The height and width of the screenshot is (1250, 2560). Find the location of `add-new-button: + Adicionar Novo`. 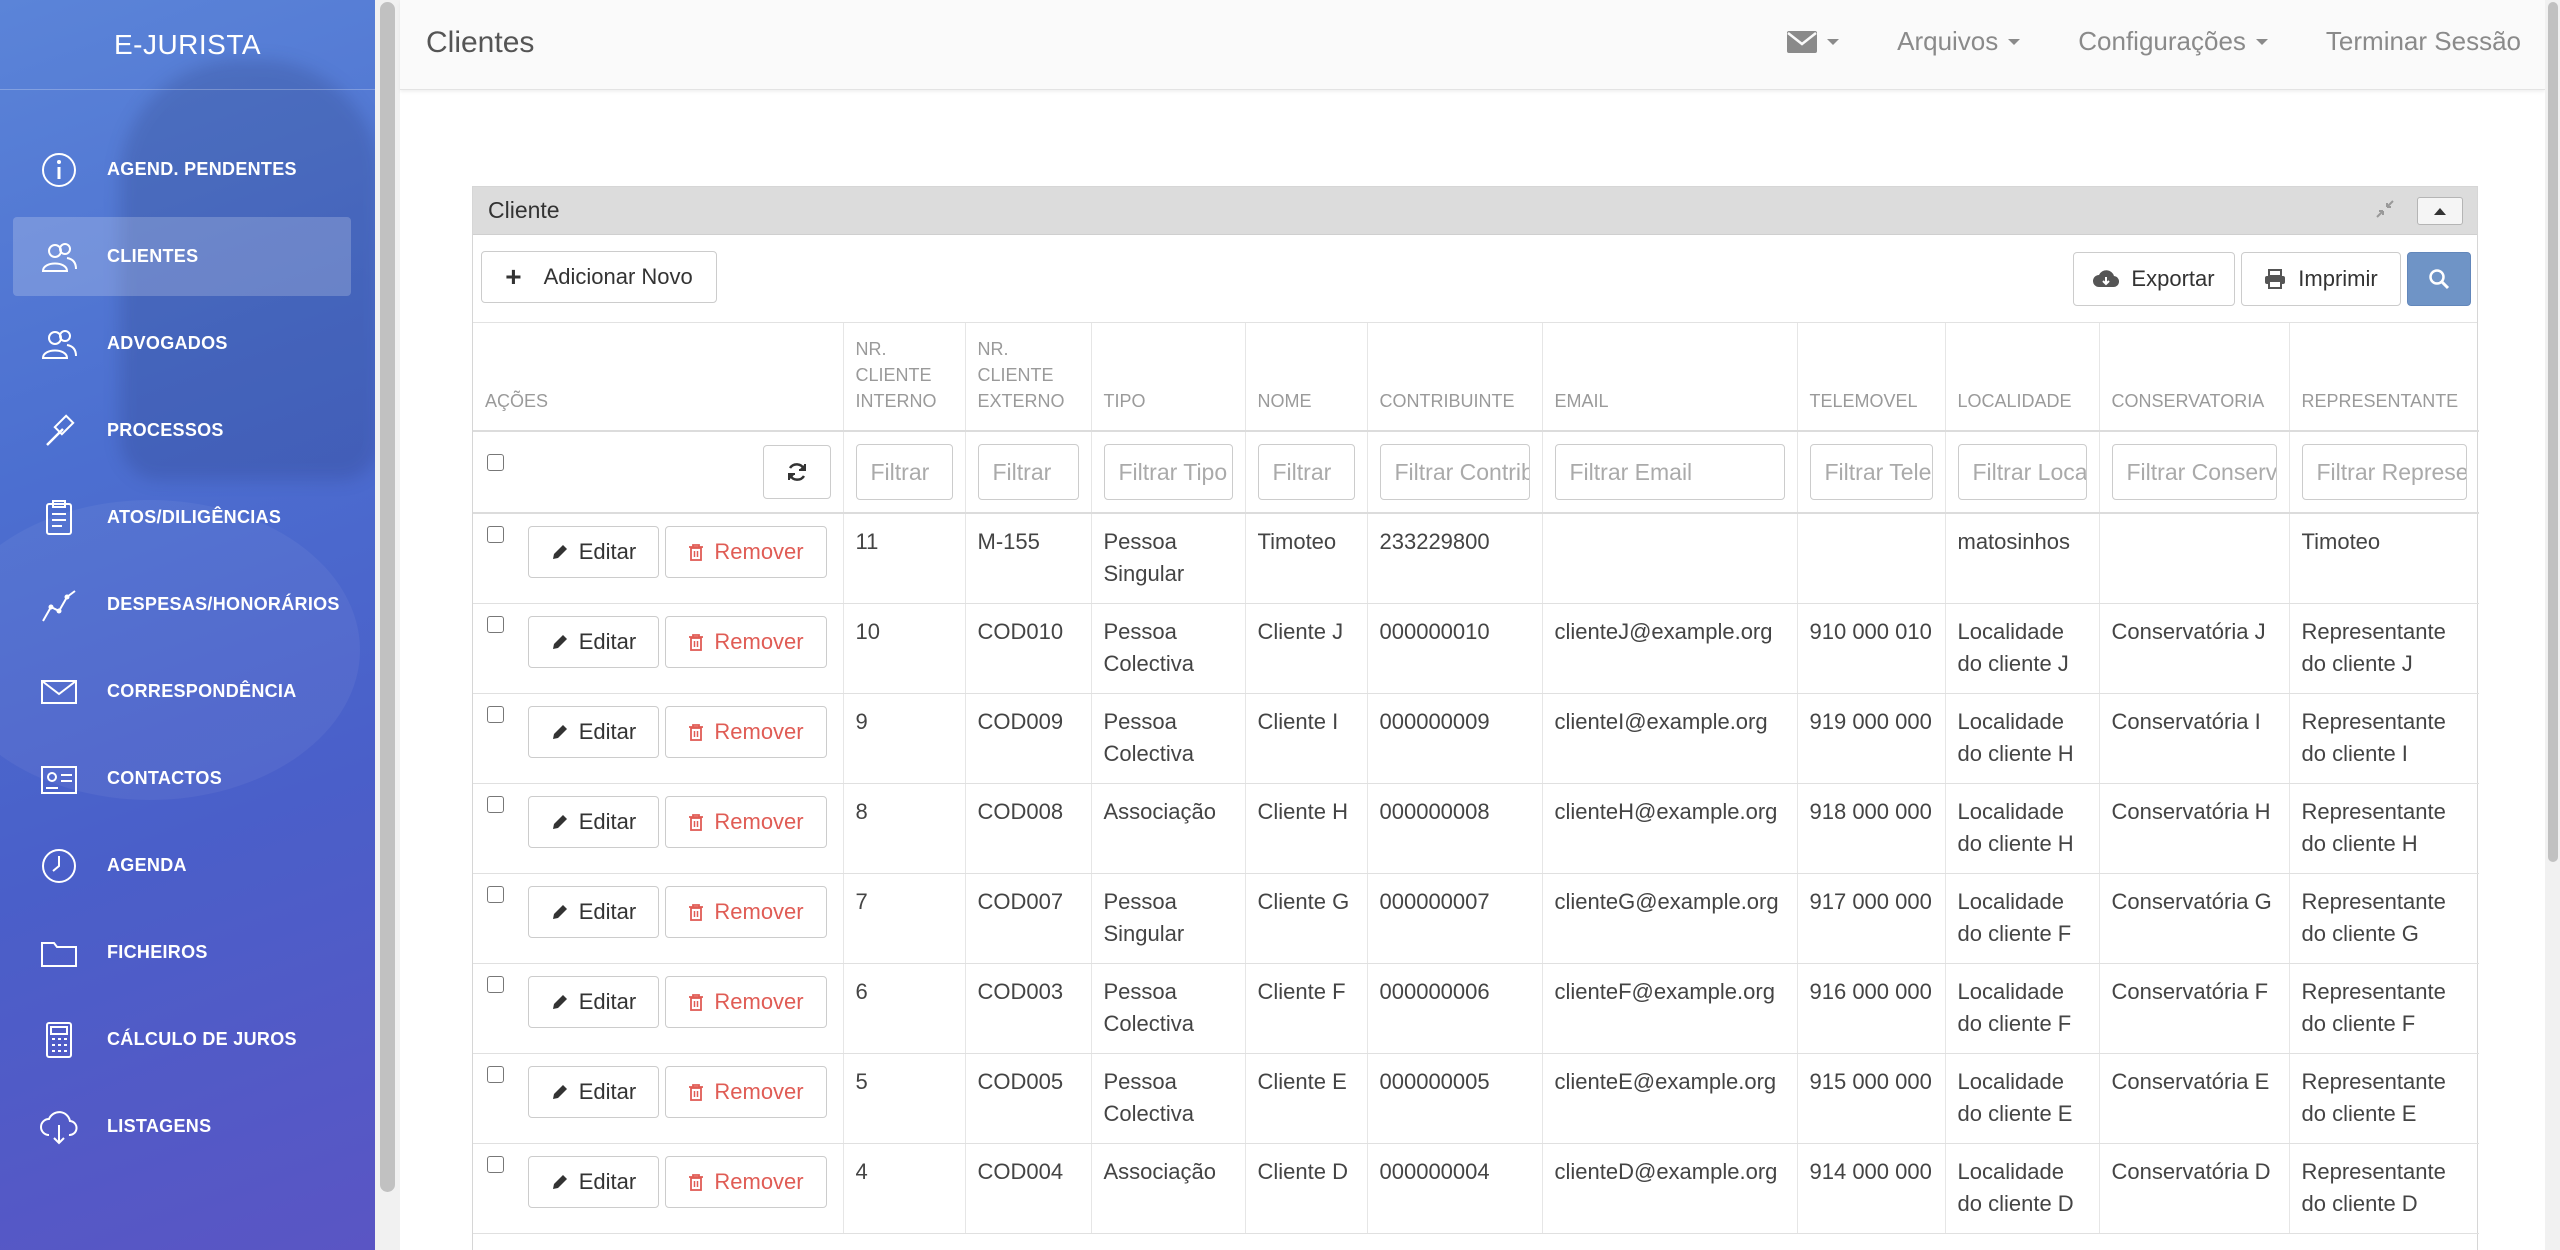

add-new-button: + Adicionar Novo is located at coordinates (599, 277).